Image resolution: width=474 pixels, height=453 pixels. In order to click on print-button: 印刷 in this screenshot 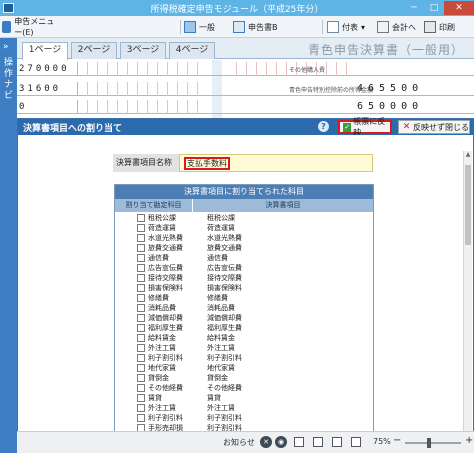, I will do `click(447, 27)`.